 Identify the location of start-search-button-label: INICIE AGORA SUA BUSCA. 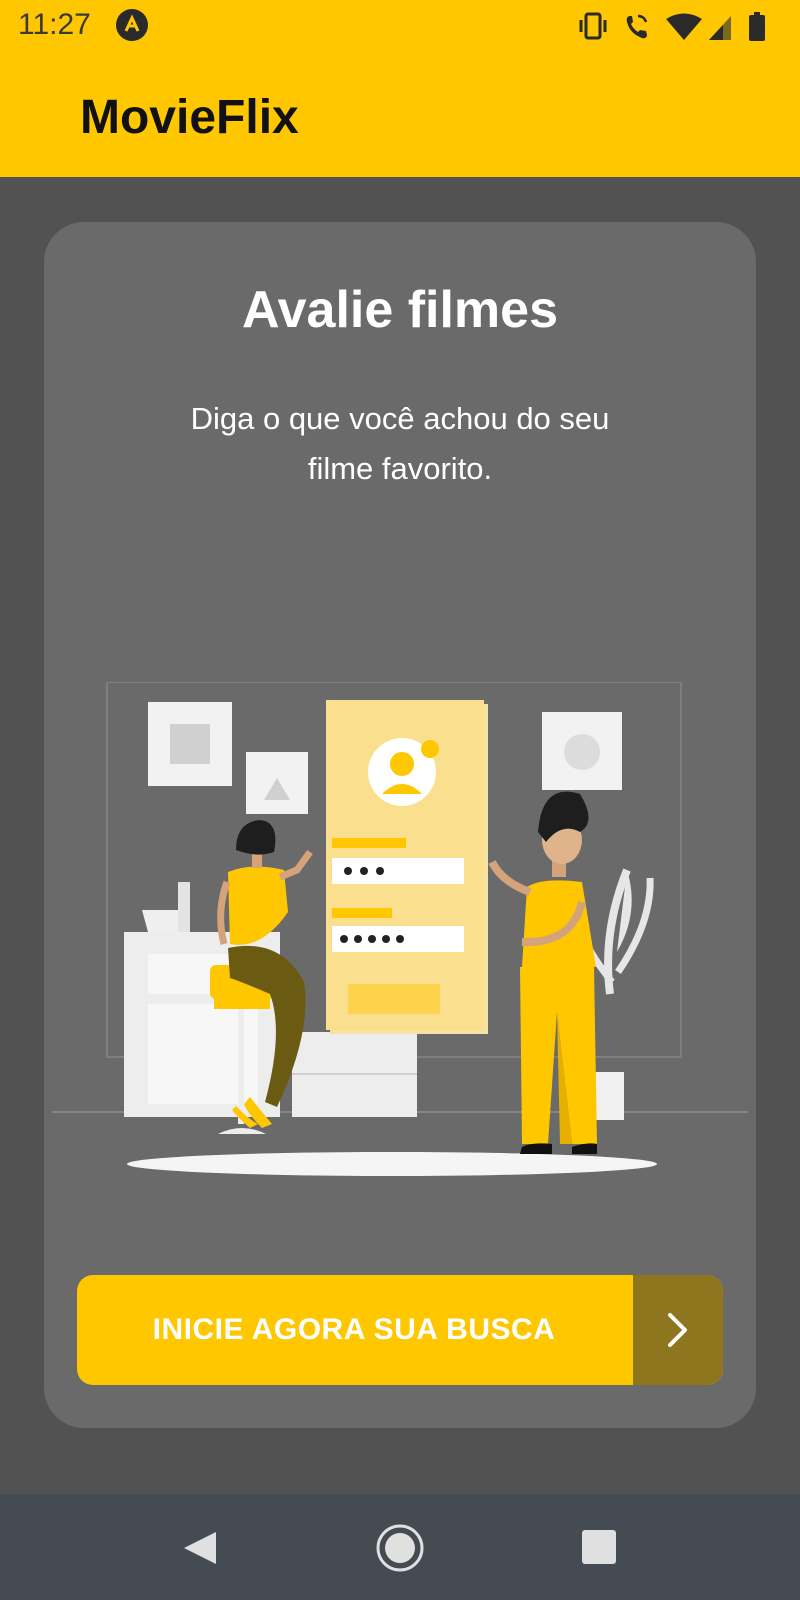
(354, 1329).